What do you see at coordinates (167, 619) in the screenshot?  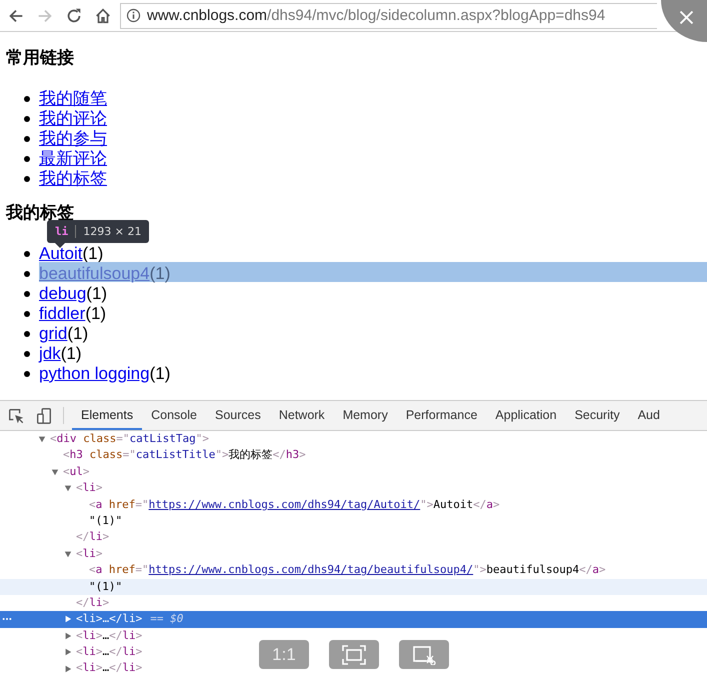 I see `console-ref-text: == $0` at bounding box center [167, 619].